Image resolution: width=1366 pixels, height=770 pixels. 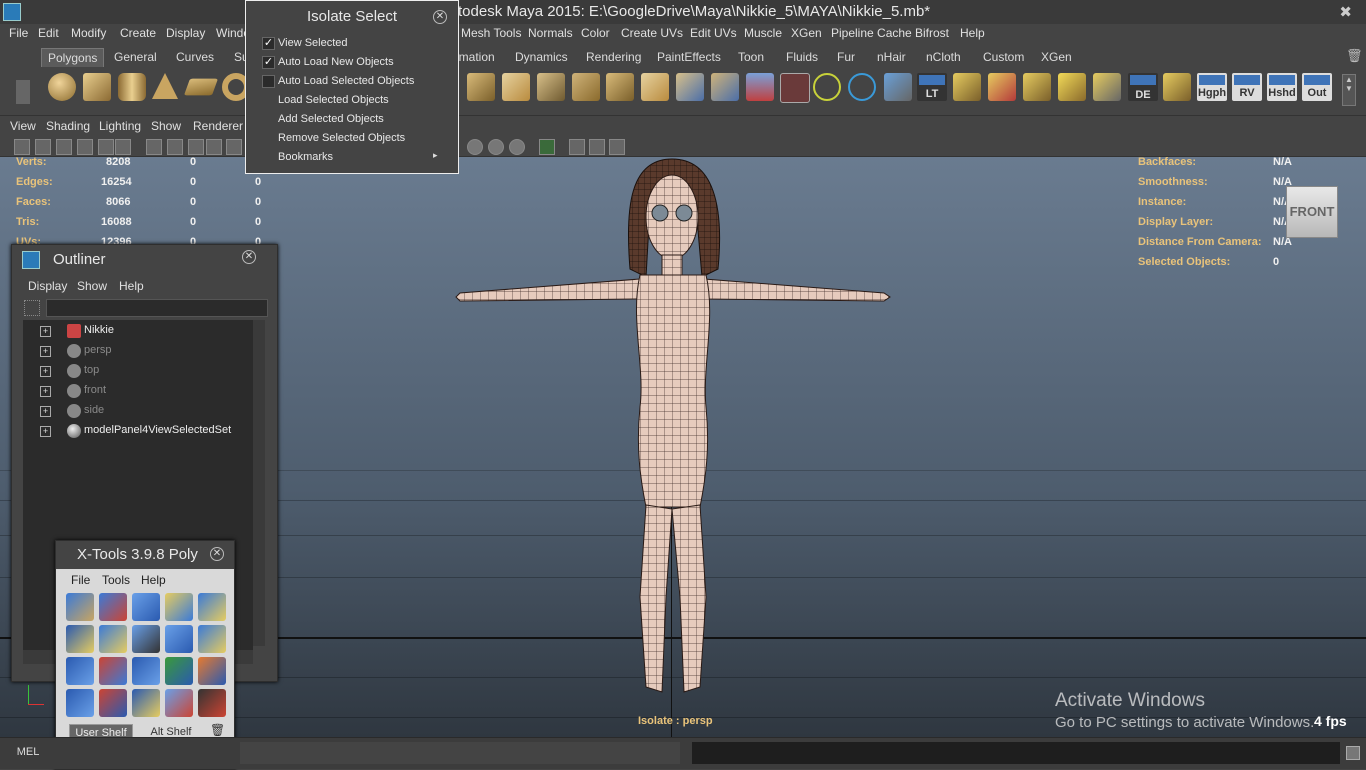 I want to click on xtool-5-icon, so click(x=212, y=607).